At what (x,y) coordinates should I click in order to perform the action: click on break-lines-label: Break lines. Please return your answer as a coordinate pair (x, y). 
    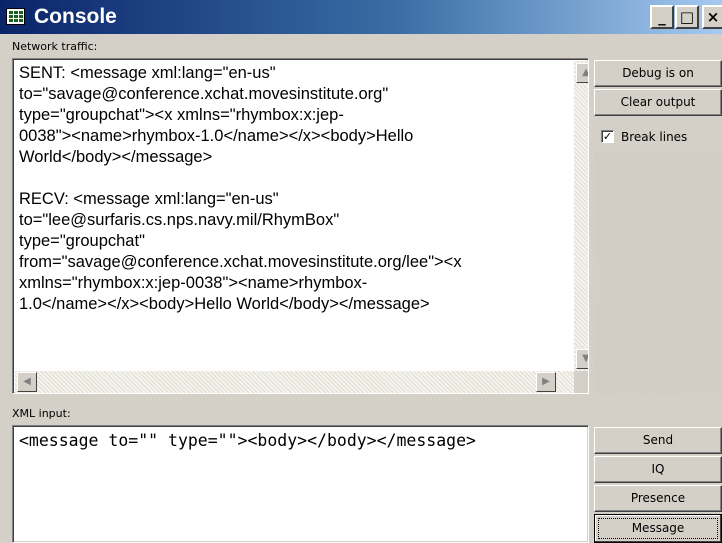
    Looking at the image, I should click on (654, 137).